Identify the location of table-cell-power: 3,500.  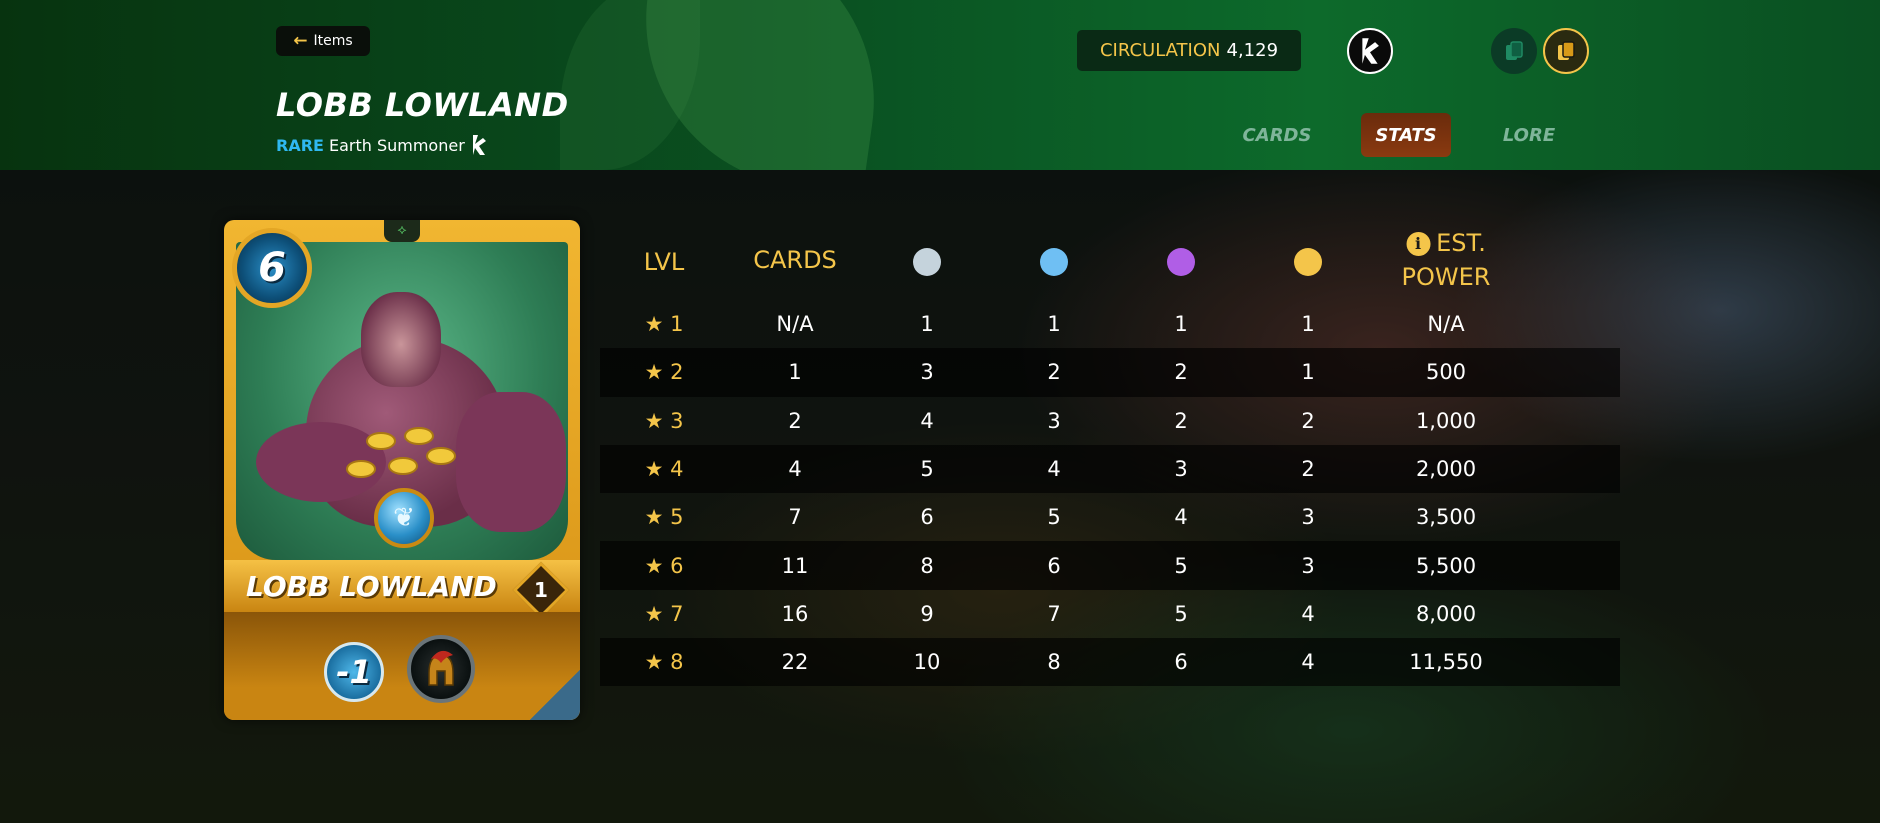
(1446, 517).